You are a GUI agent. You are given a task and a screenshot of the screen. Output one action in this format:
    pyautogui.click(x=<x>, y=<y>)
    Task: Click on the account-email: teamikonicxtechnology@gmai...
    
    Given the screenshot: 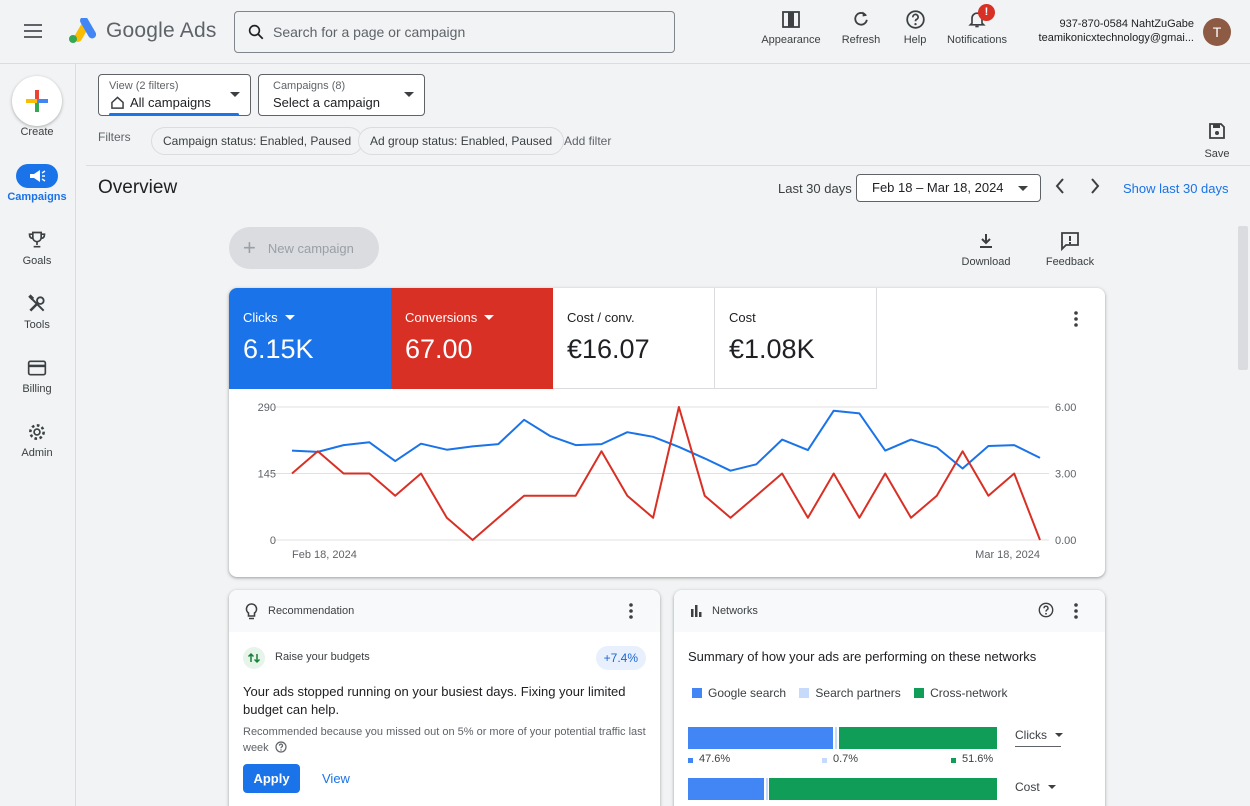 What is the action you would take?
    pyautogui.click(x=1116, y=38)
    